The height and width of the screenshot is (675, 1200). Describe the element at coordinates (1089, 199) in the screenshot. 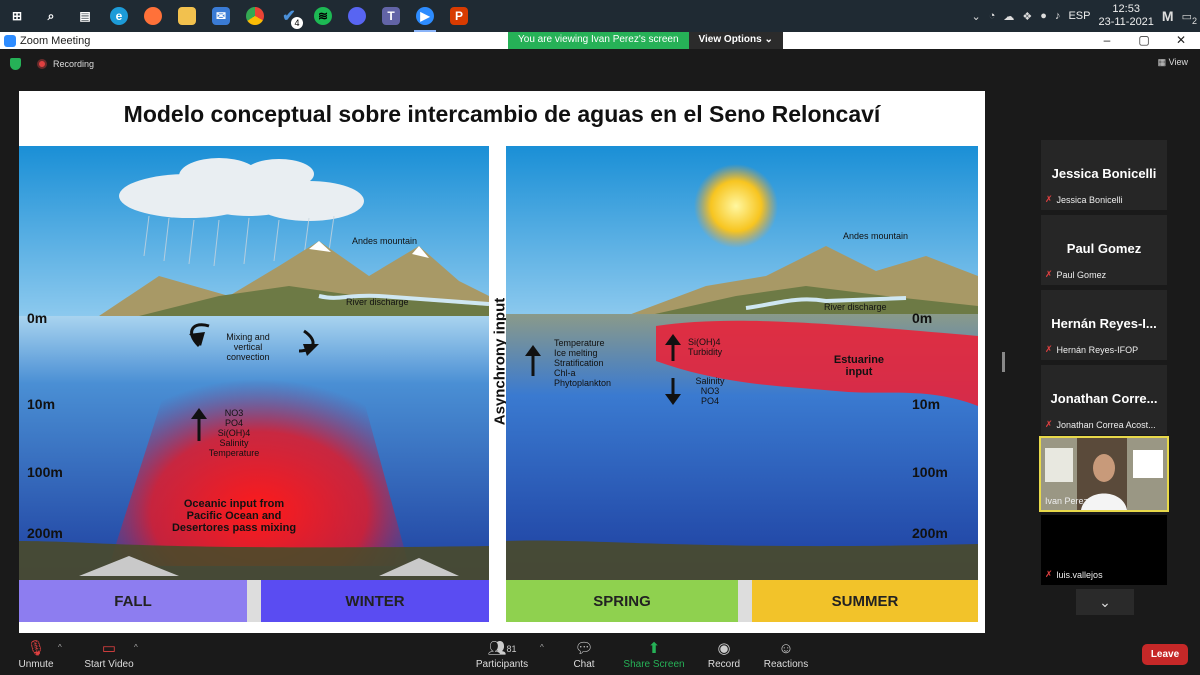

I see `participant-sub-name: Jessica Bonicelli` at that location.